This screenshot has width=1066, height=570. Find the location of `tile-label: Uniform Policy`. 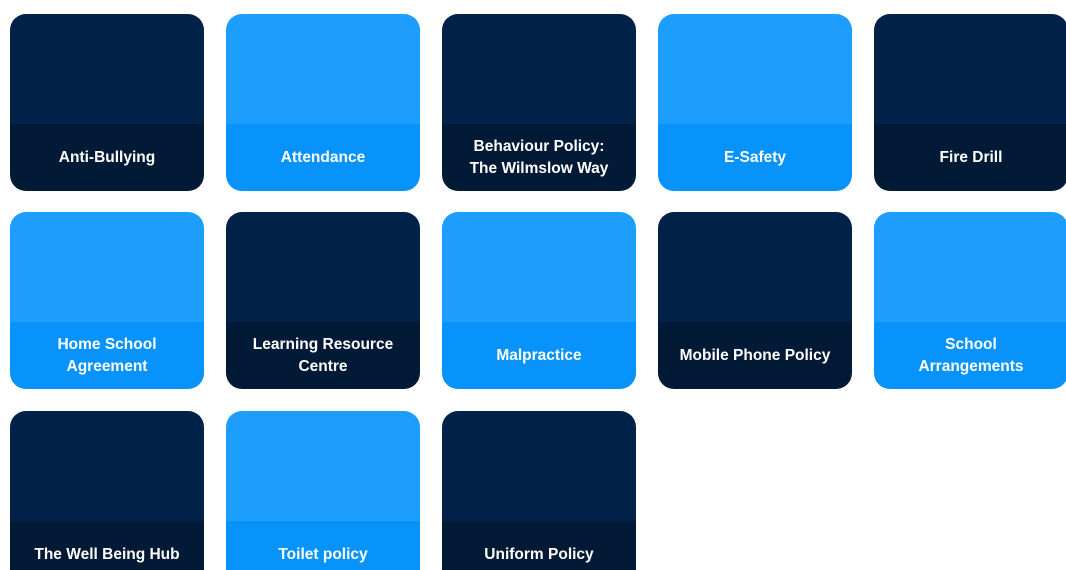

tile-label: Uniform Policy is located at coordinates (539, 545).